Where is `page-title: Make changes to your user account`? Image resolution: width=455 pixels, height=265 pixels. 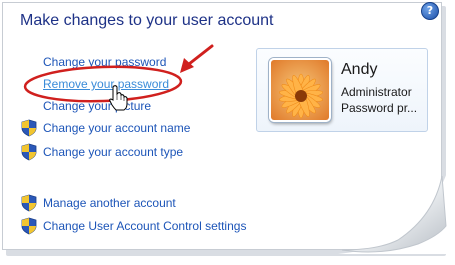 page-title: Make changes to your user account is located at coordinates (147, 20).